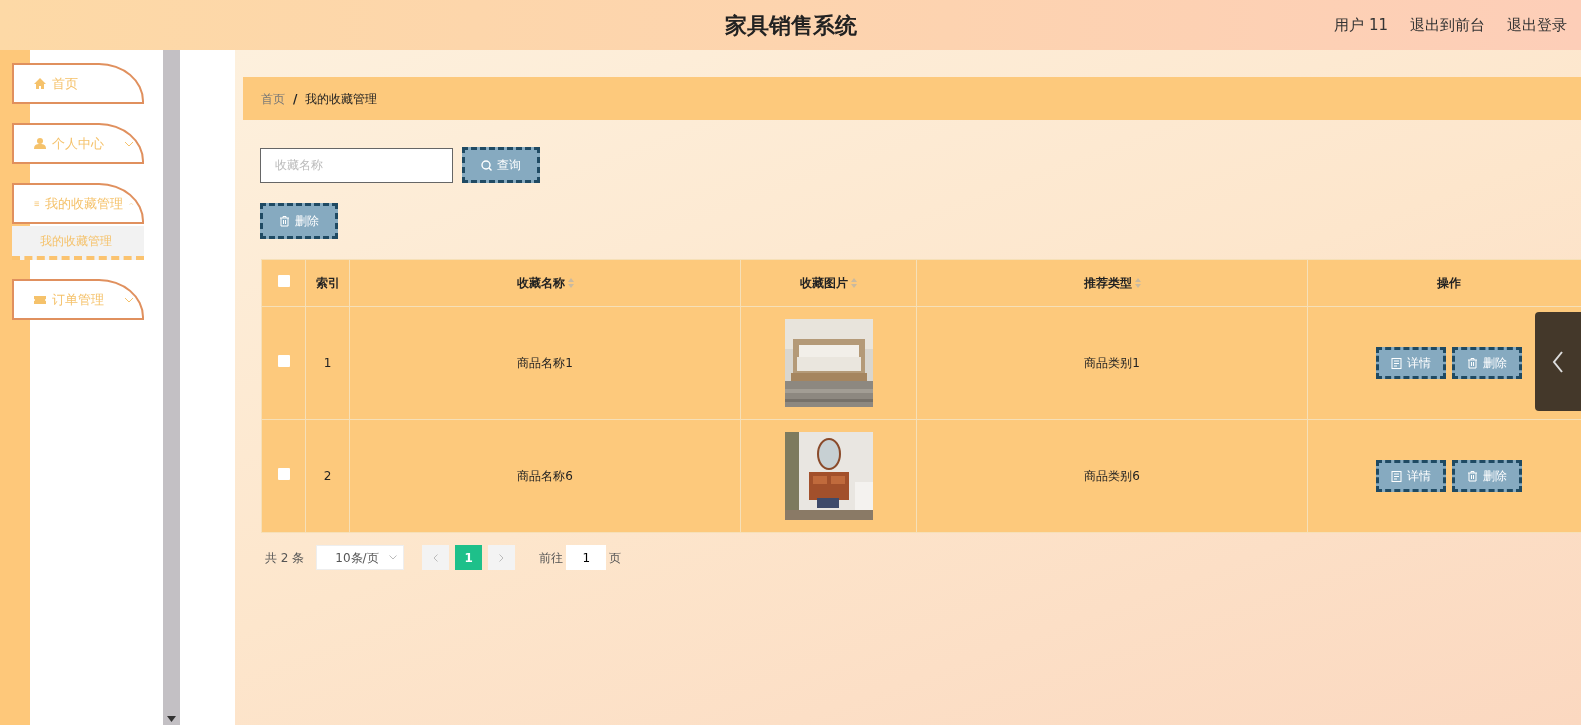  I want to click on side-panel-toggle, so click(1558, 361).